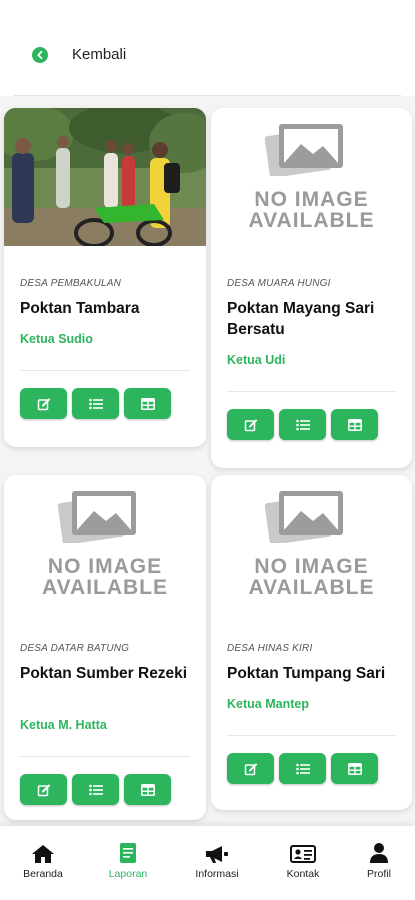  I want to click on ketua-label: Ketua Mantep, so click(268, 704).